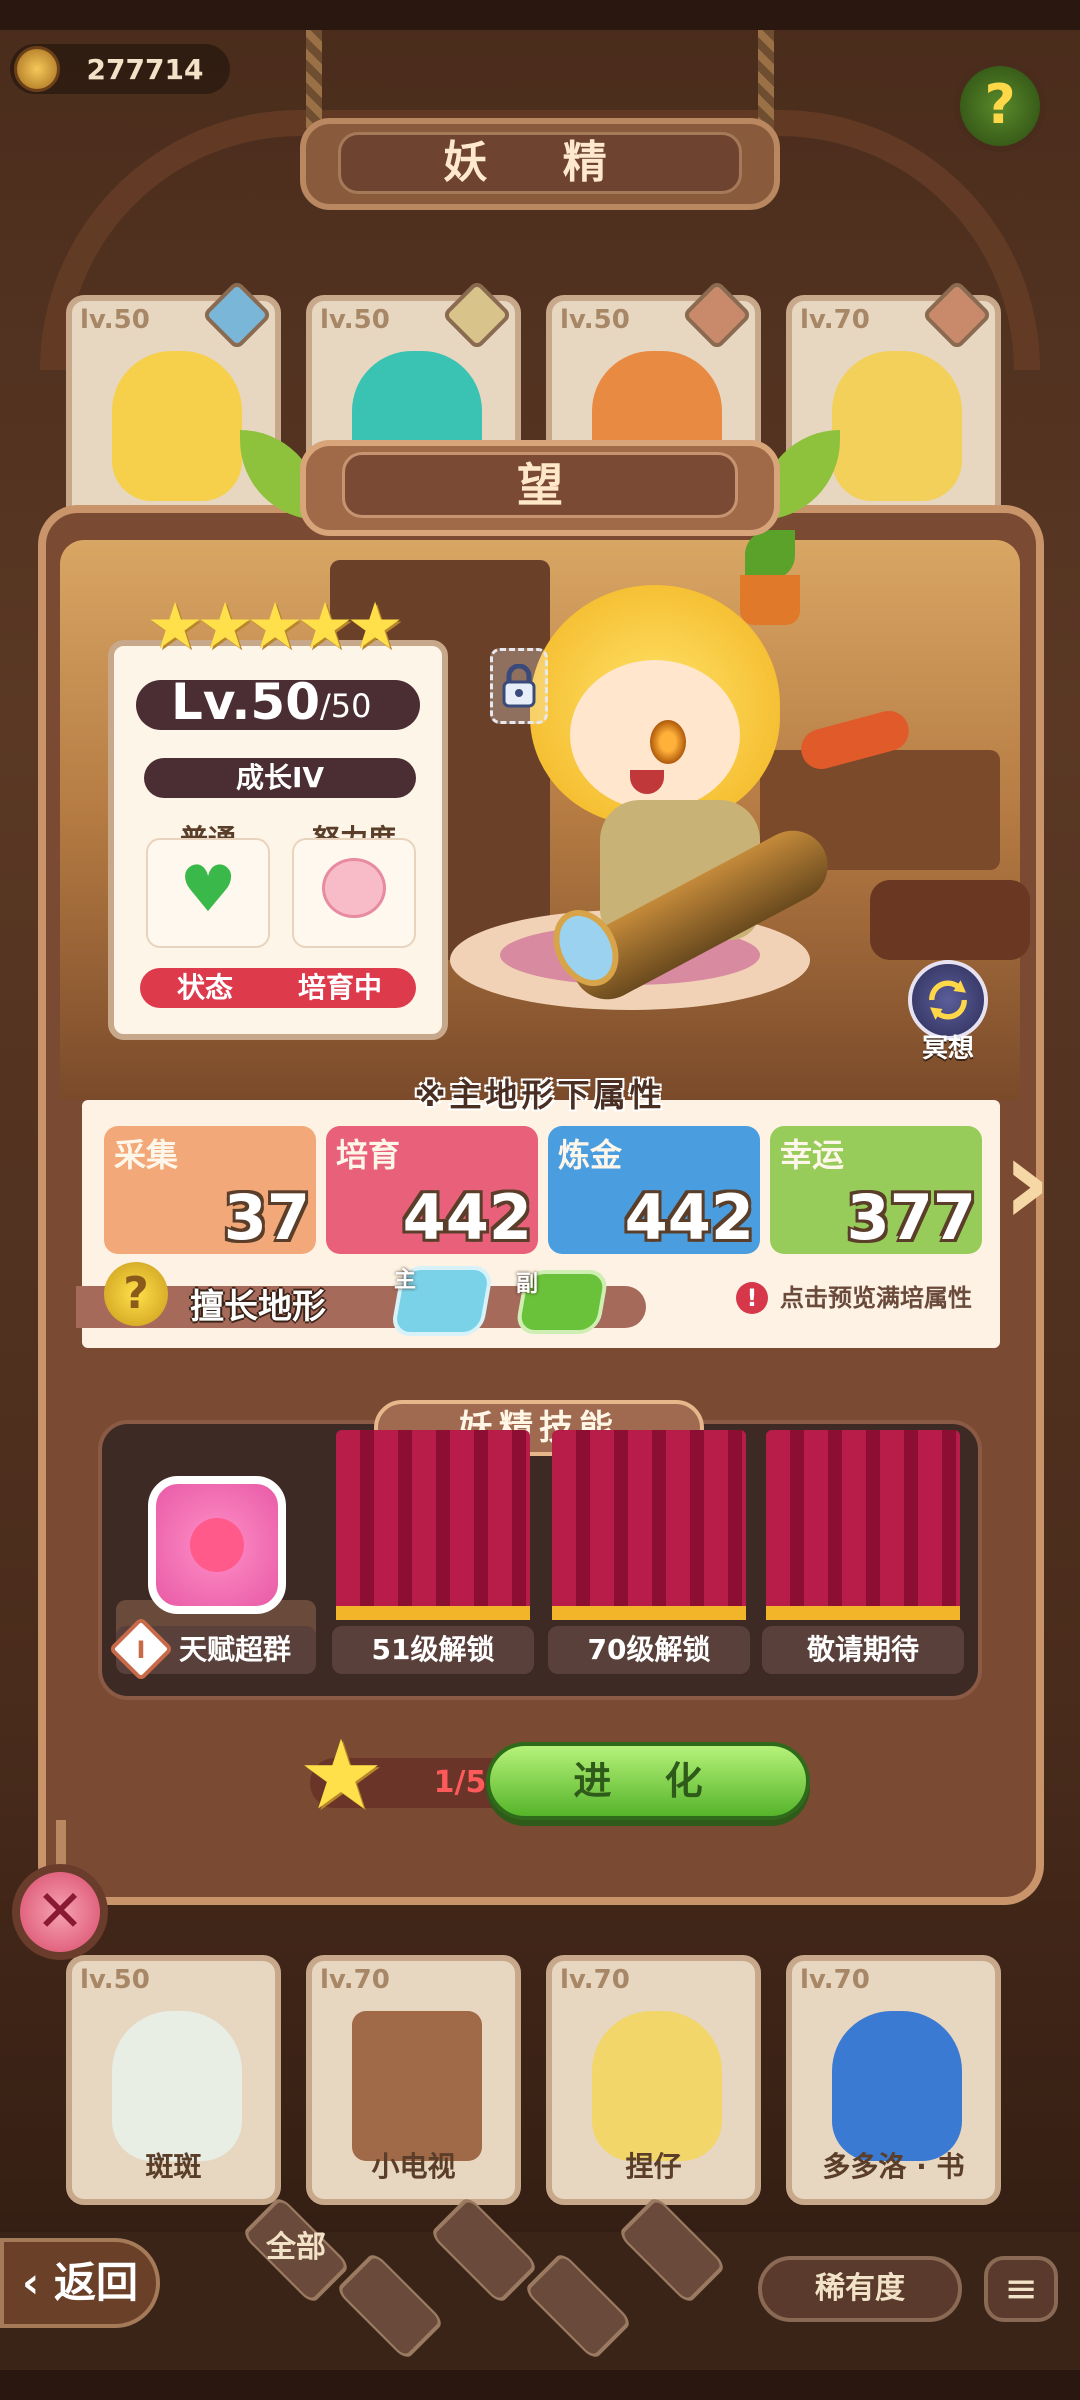 This screenshot has width=1080, height=2400. Describe the element at coordinates (752, 1298) in the screenshot. I see `alert-icon: !` at that location.